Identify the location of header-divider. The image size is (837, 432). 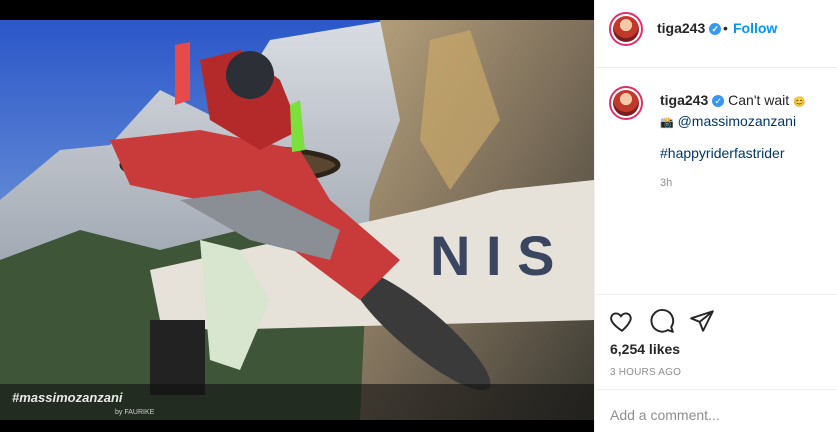
(716, 67).